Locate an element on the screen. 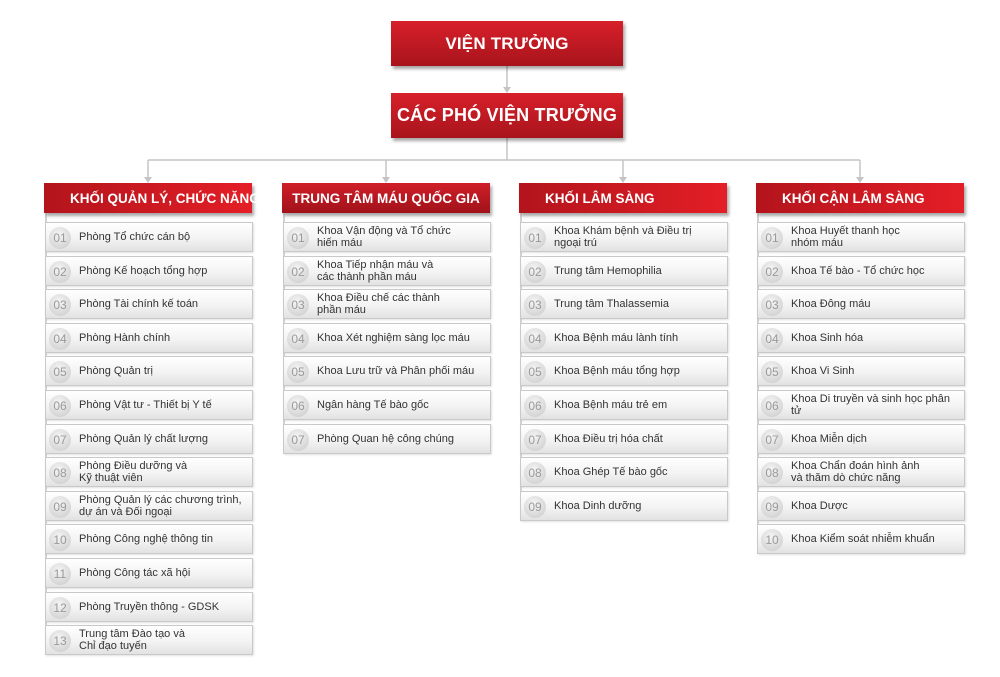 The height and width of the screenshot is (677, 1000). unit-name: Trung tâm Đào tạo và Chỉ đạo tuyến is located at coordinates (132, 640).